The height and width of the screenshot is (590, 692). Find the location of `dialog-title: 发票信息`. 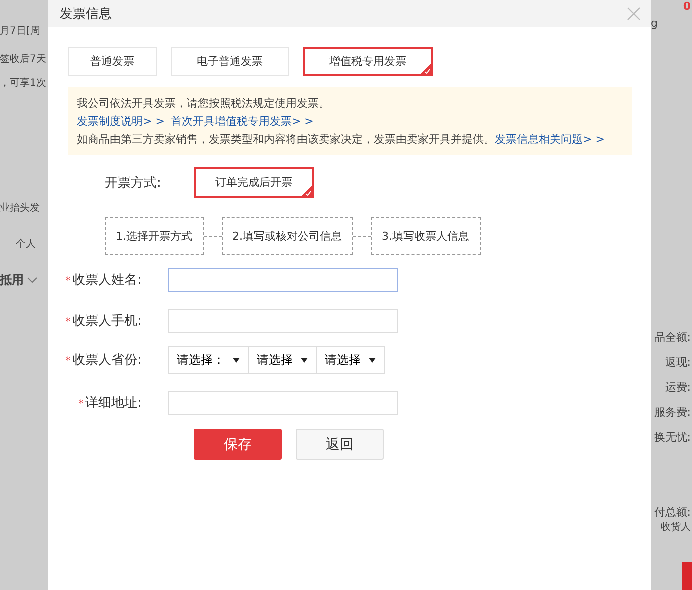

dialog-title: 发票信息 is located at coordinates (86, 14).